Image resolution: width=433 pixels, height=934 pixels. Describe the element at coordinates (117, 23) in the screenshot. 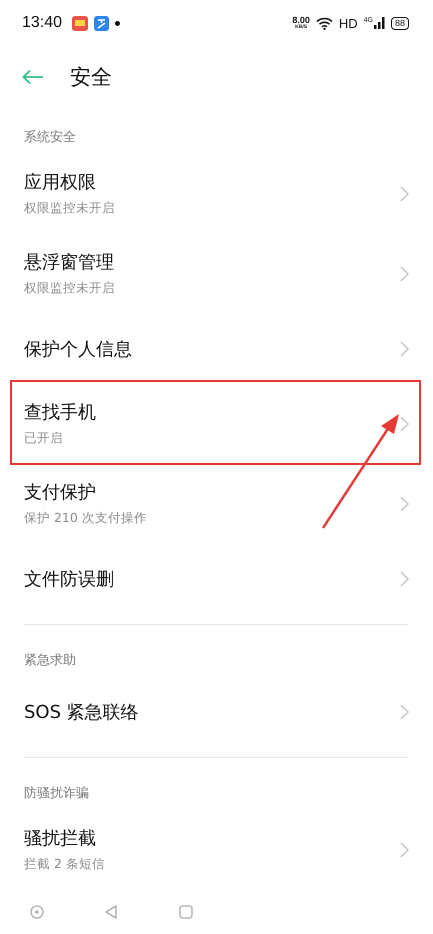

I see `dot-icon` at that location.